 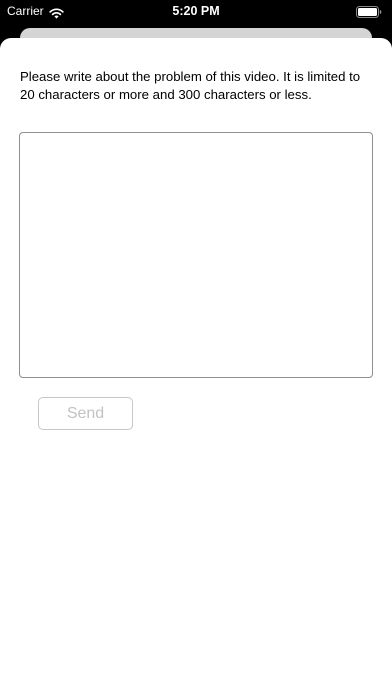 What do you see at coordinates (369, 11) in the screenshot?
I see `battery-icon` at bounding box center [369, 11].